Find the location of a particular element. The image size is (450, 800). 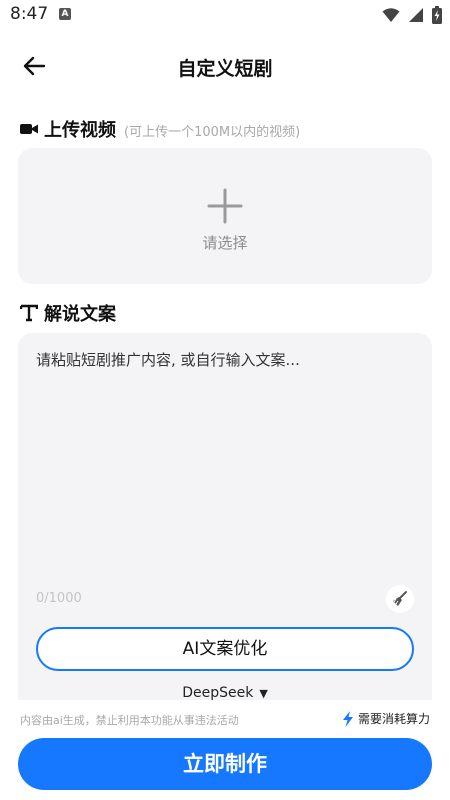

status-icons is located at coordinates (412, 15).